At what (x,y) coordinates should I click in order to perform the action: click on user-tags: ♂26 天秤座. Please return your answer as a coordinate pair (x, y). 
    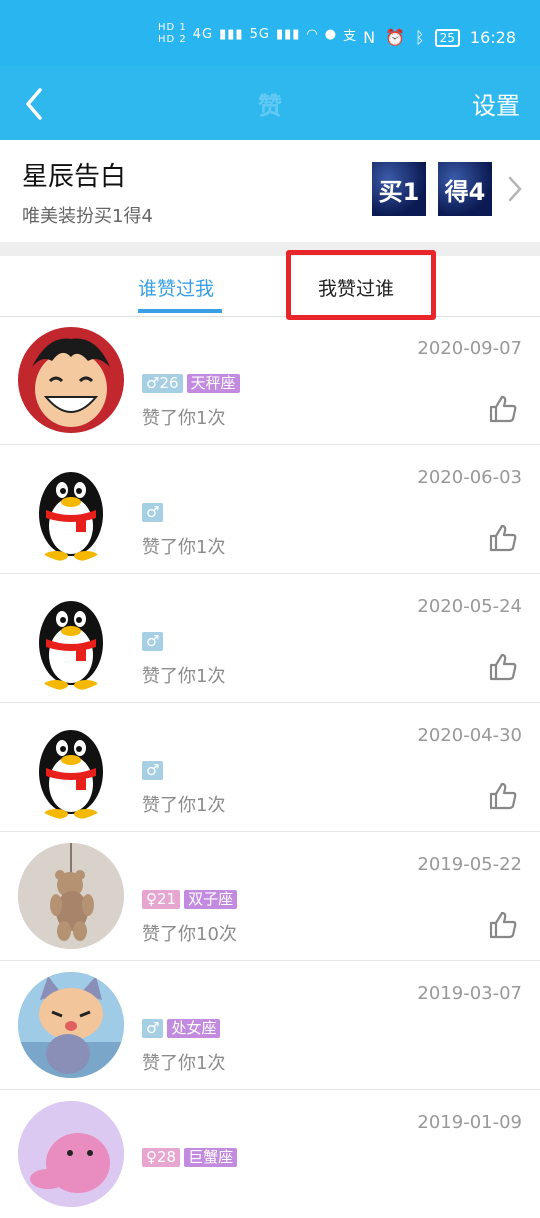
    Looking at the image, I should click on (191, 383).